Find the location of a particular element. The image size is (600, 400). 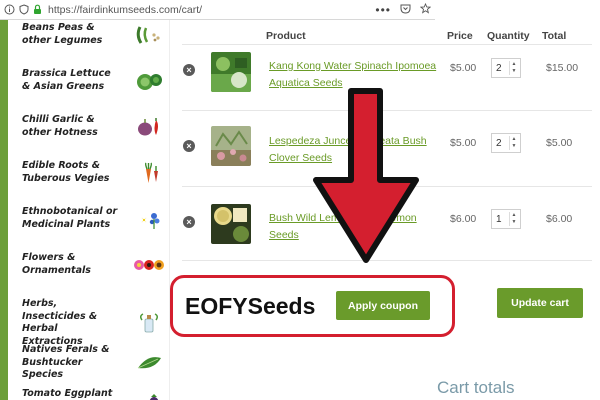

coupon-highlight: EOFYSeeds Apply coupon is located at coordinates (312, 306).